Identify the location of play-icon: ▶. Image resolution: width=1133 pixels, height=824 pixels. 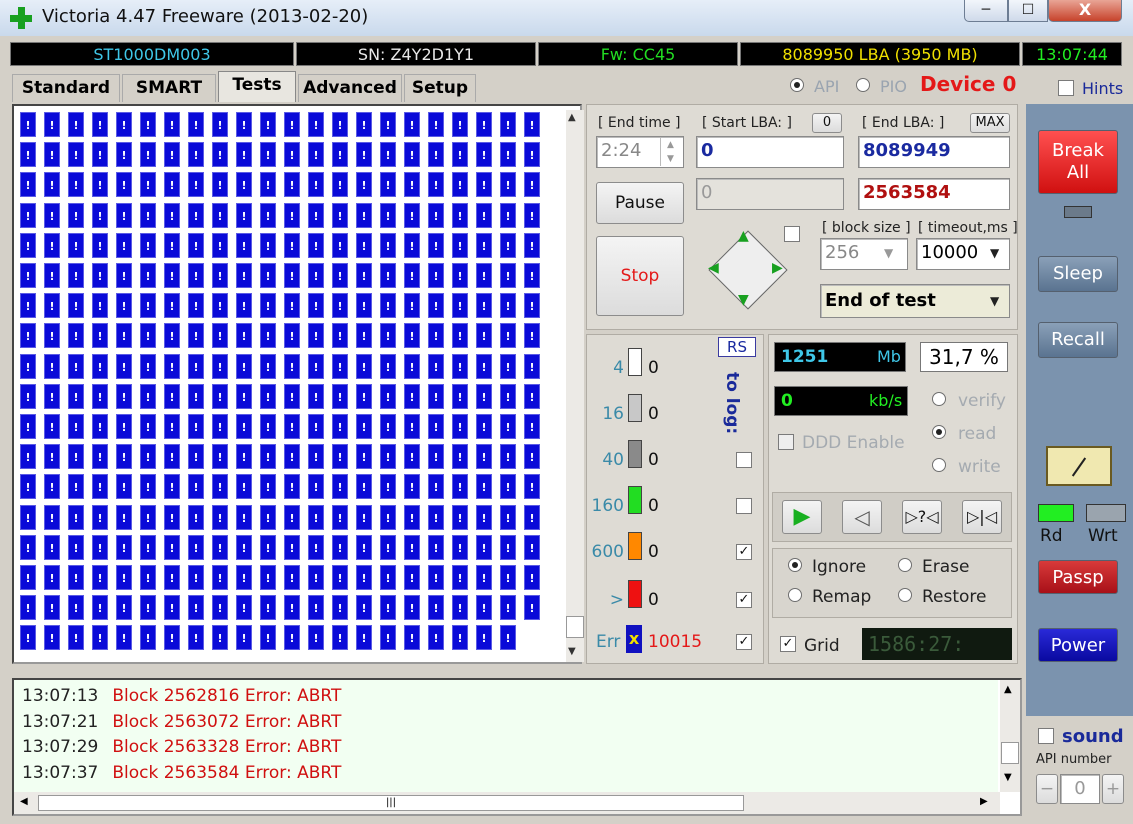
(802, 516).